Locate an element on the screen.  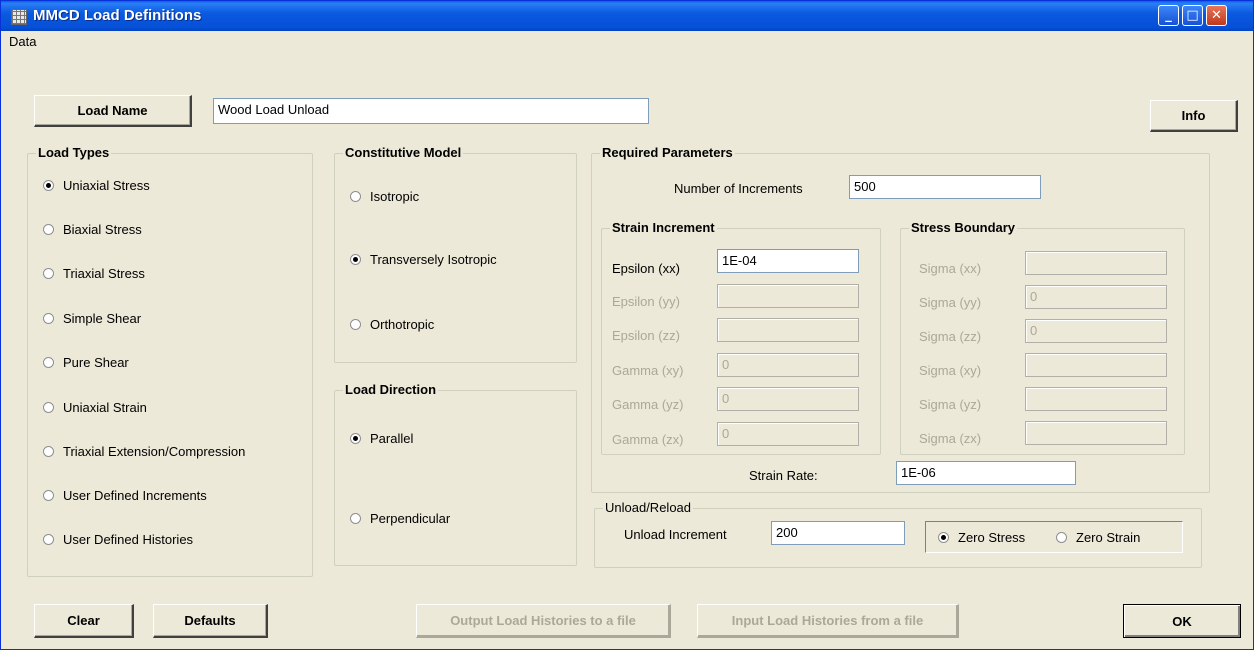
radio-user-defined-increments: User Defined Increments is located at coordinates (125, 495).